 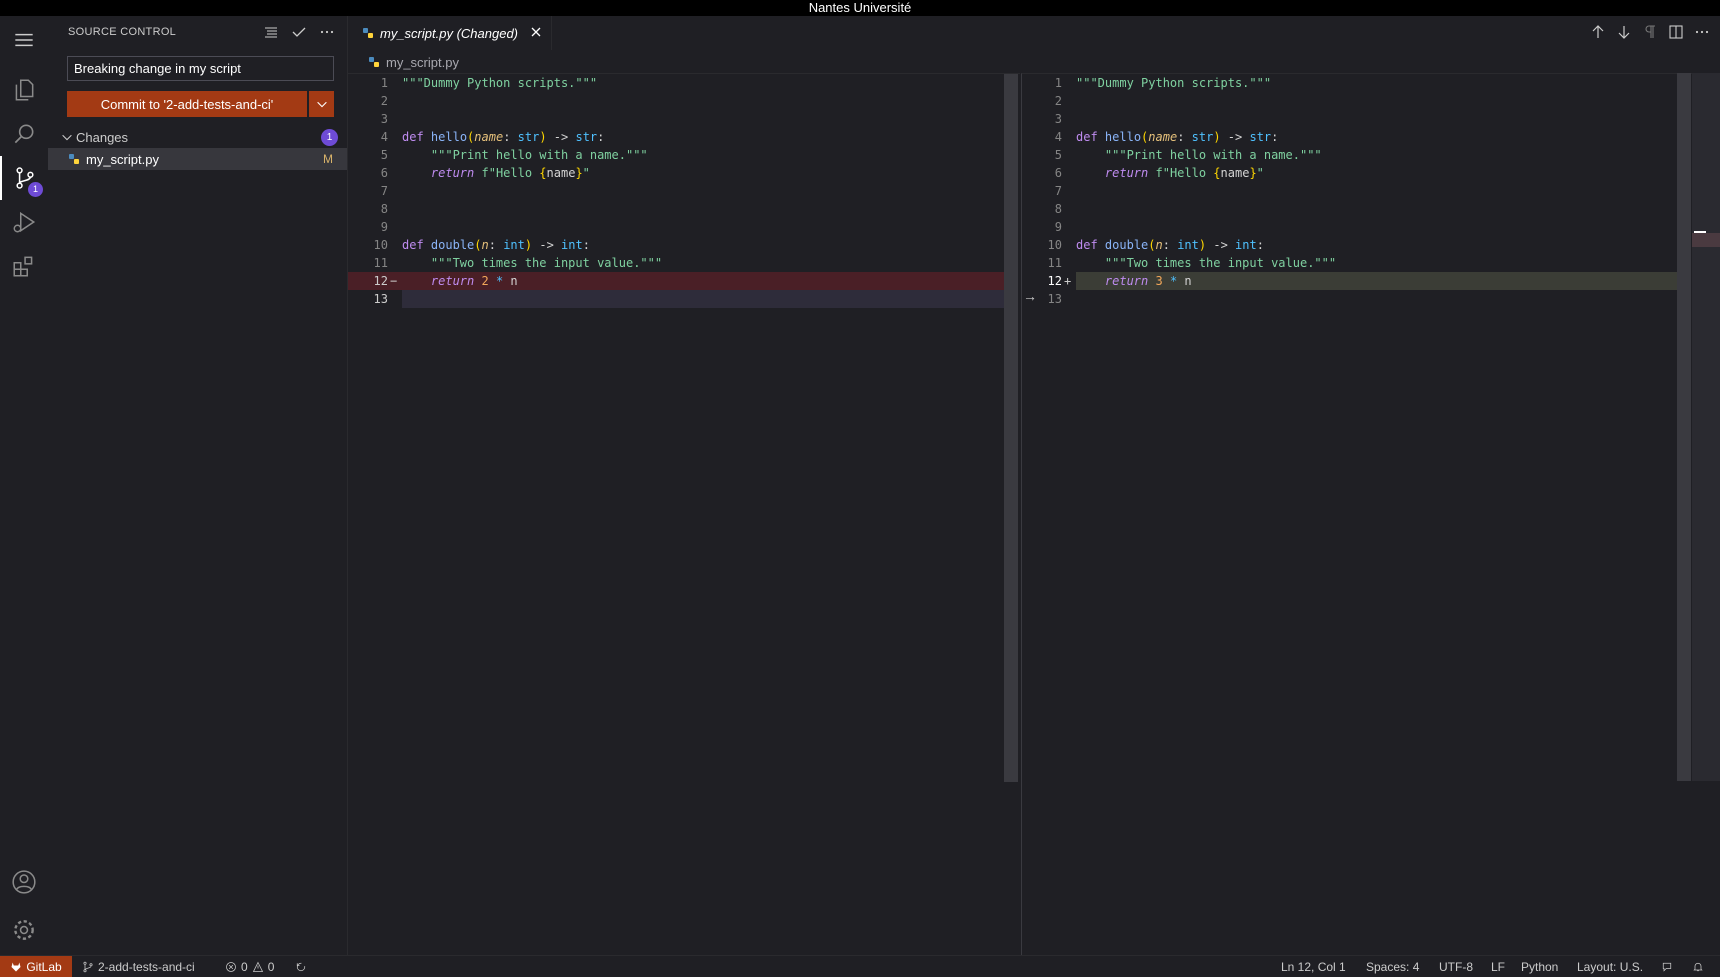 What do you see at coordinates (24, 178) in the screenshot?
I see `source-control-icon: 1` at bounding box center [24, 178].